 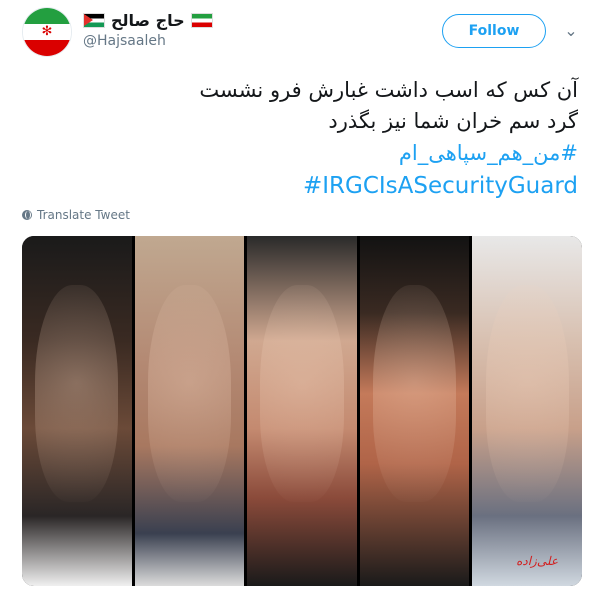 I want to click on palestine-flag-icon, so click(x=94, y=20).